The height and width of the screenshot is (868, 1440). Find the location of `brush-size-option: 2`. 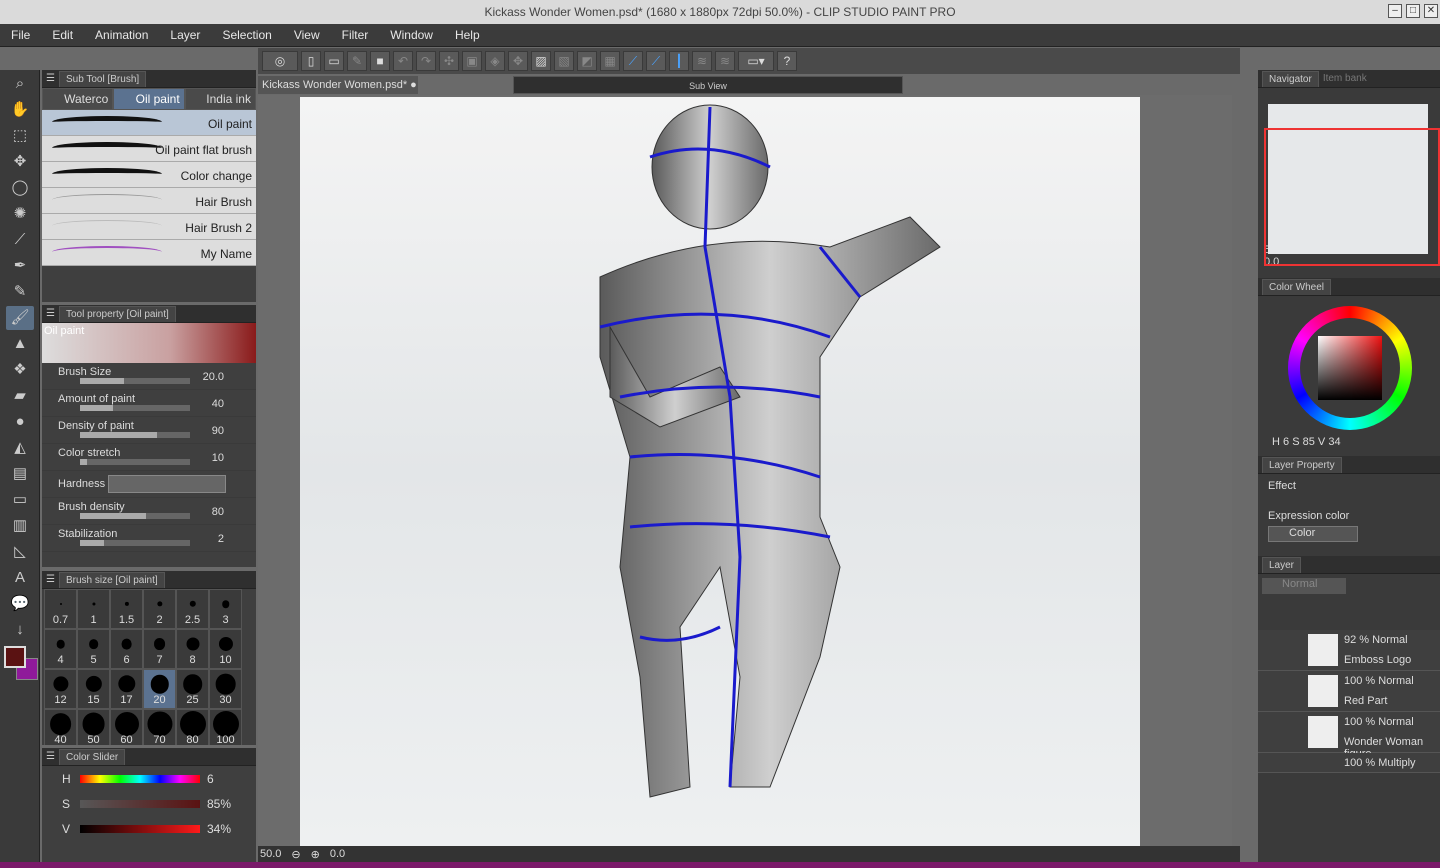

brush-size-option: 2 is located at coordinates (159, 609).